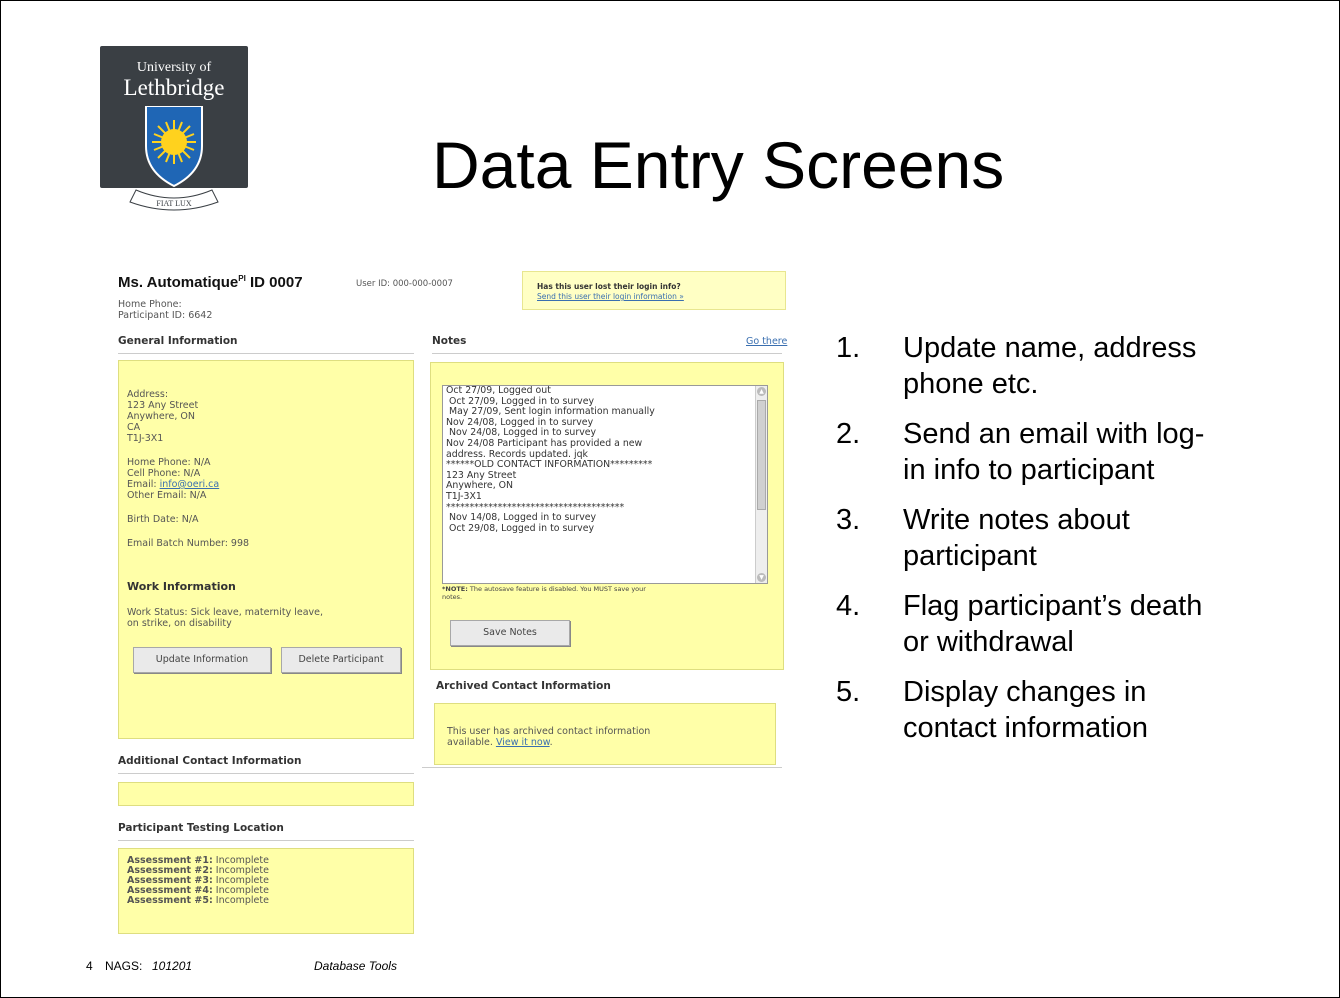 The height and width of the screenshot is (998, 1340). What do you see at coordinates (1025, 692) in the screenshot?
I see `feature-text: Display changes in` at bounding box center [1025, 692].